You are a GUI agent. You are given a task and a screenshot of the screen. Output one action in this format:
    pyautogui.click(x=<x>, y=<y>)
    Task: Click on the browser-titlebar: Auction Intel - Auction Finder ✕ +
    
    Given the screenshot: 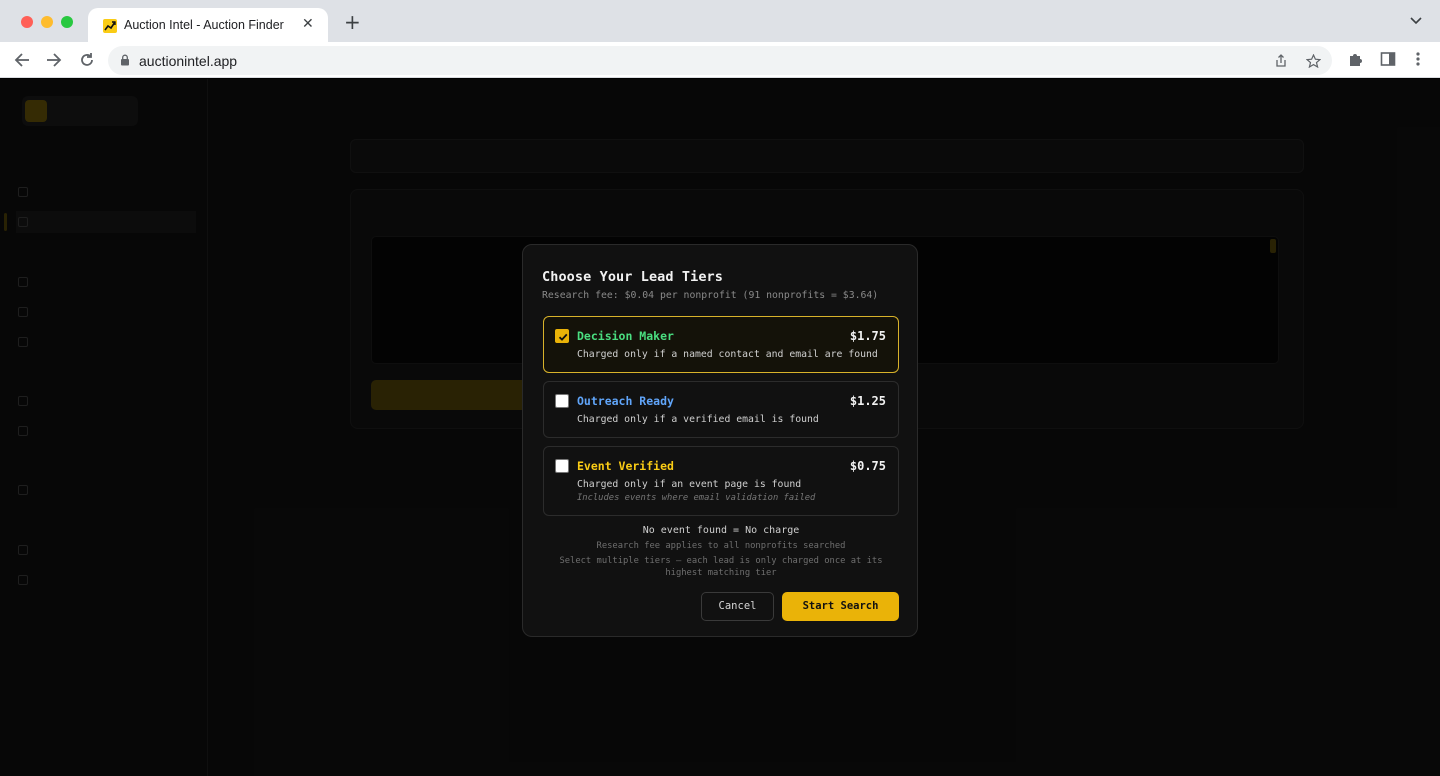 What is the action you would take?
    pyautogui.click(x=720, y=21)
    